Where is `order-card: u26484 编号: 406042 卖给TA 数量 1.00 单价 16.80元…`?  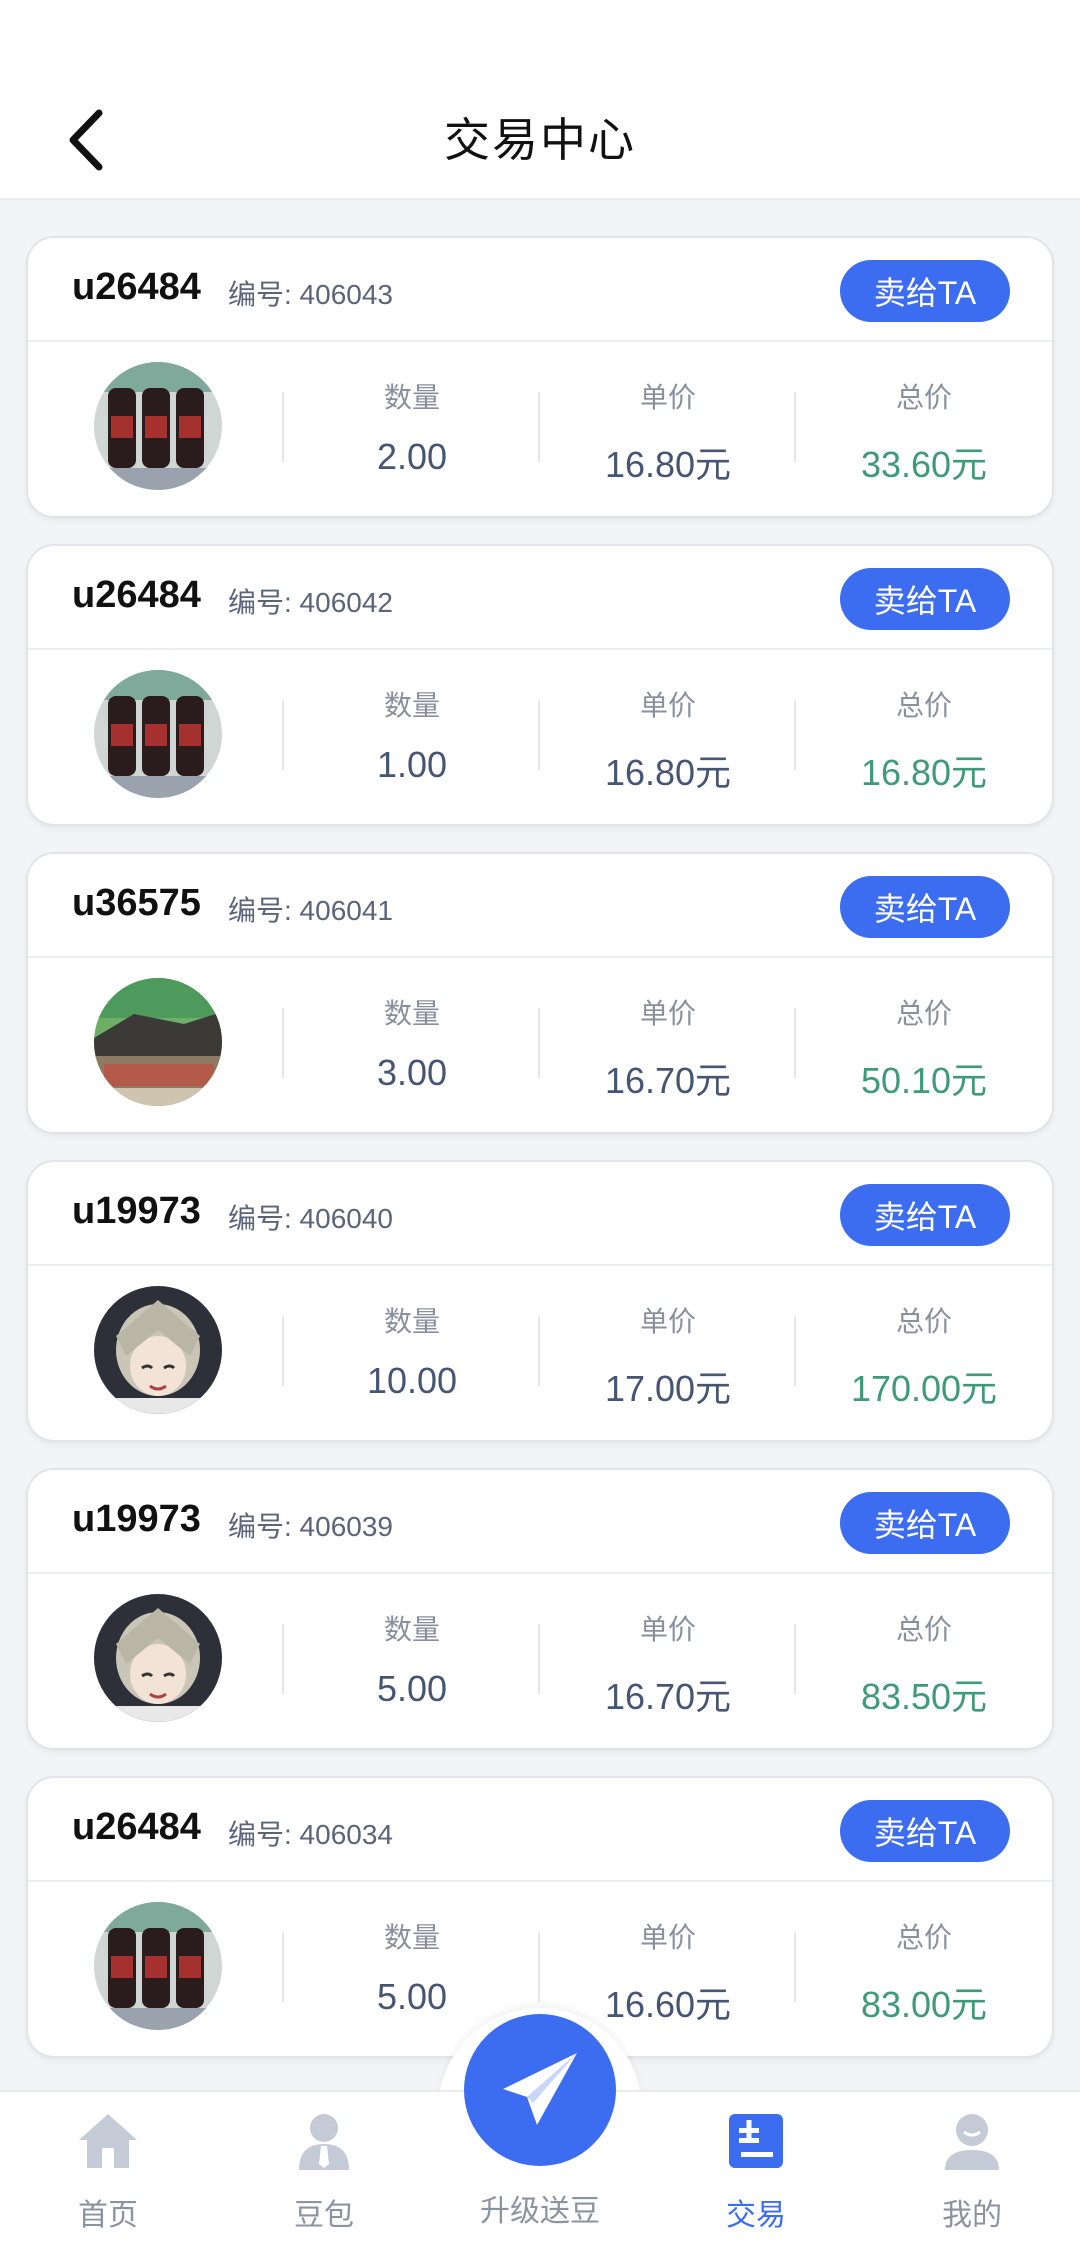
order-card: u26484 编号: 406042 卖给TA 数量 1.00 单价 16.80元… is located at coordinates (540, 685).